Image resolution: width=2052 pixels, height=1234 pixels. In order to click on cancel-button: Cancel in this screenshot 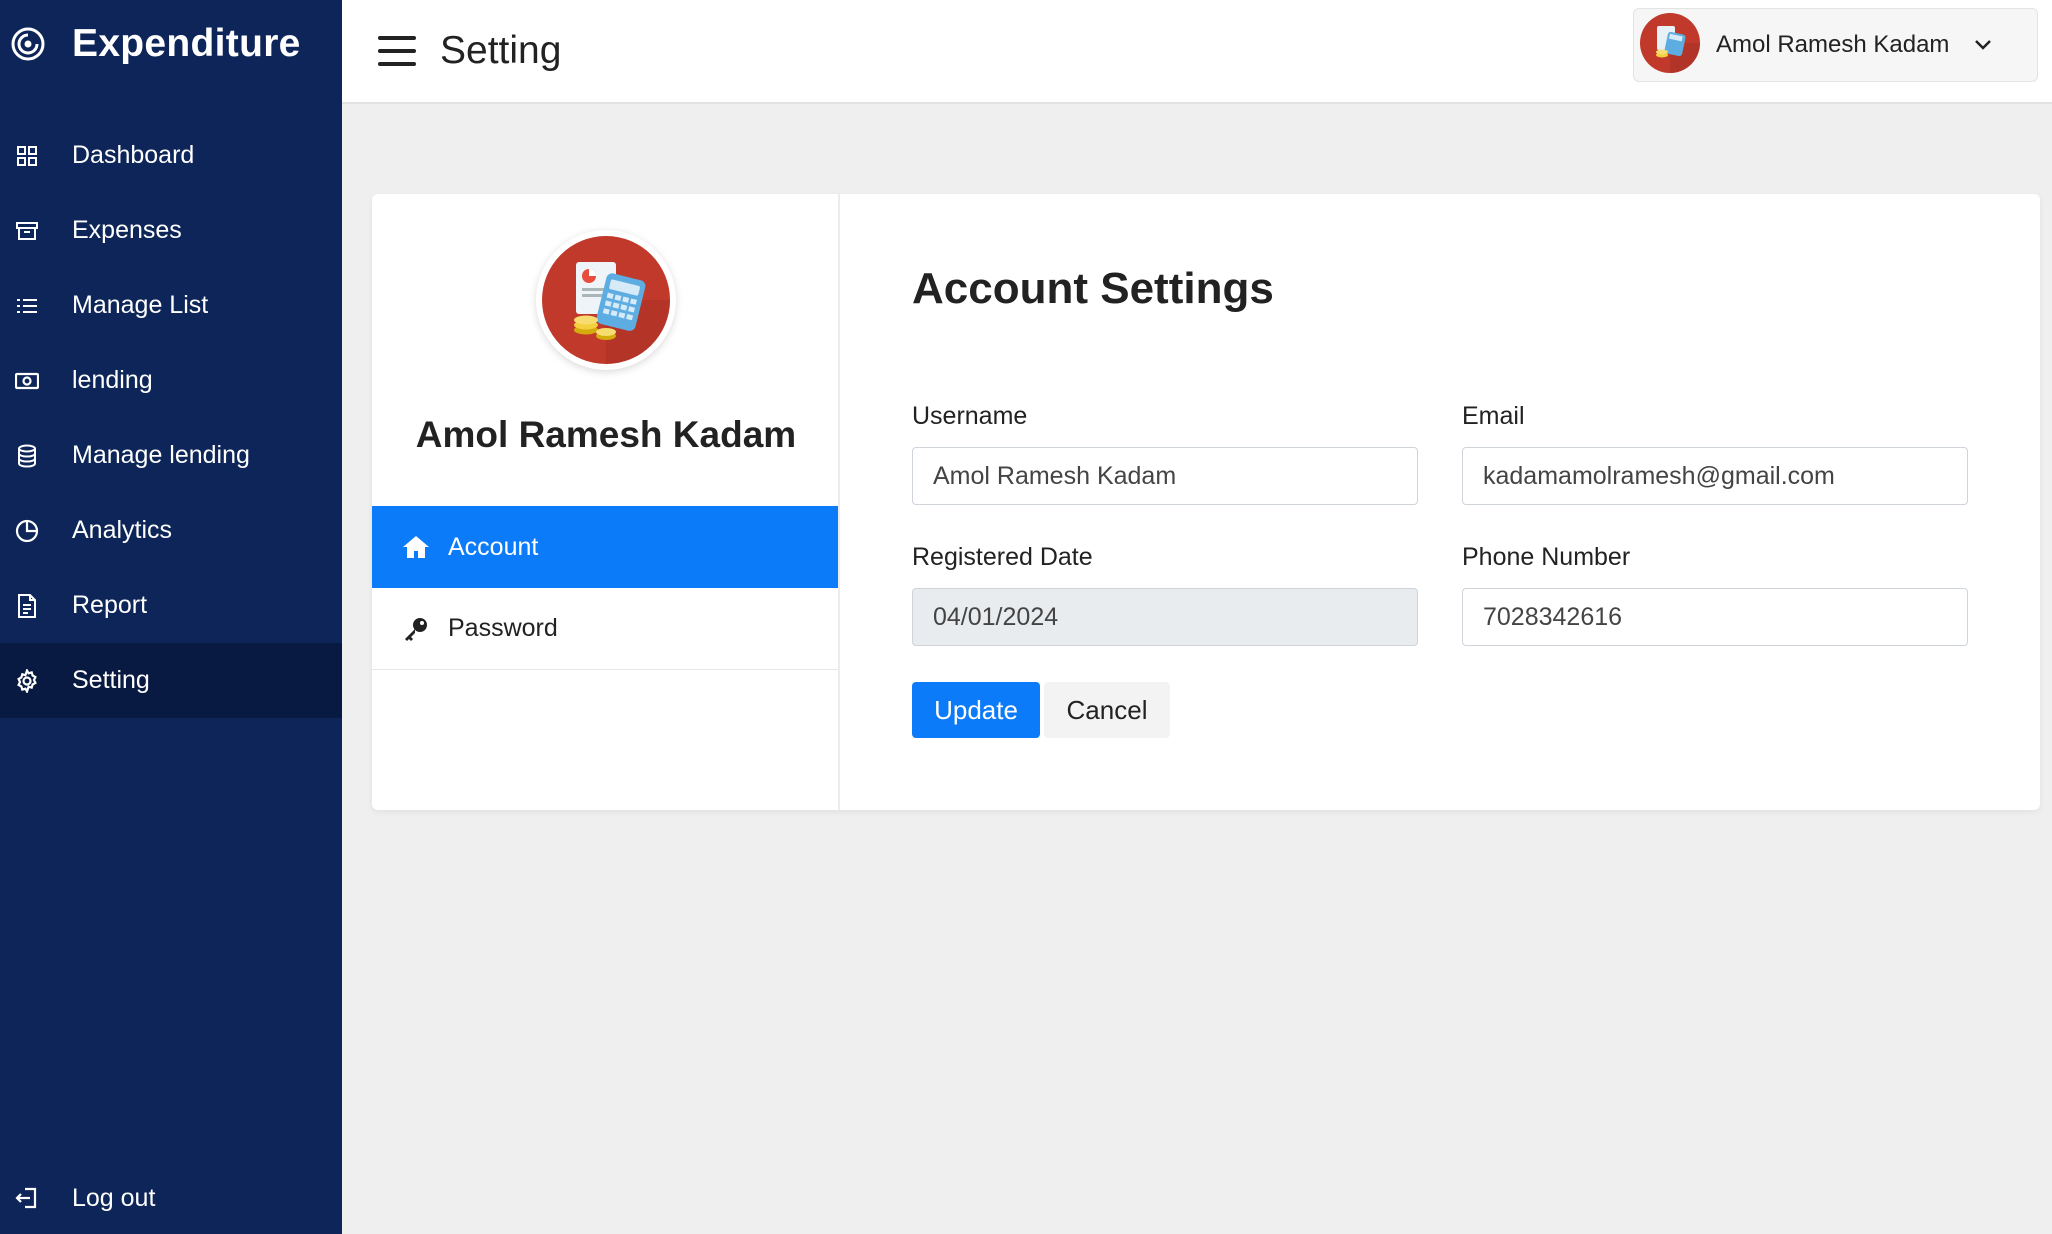, I will do `click(1107, 710)`.